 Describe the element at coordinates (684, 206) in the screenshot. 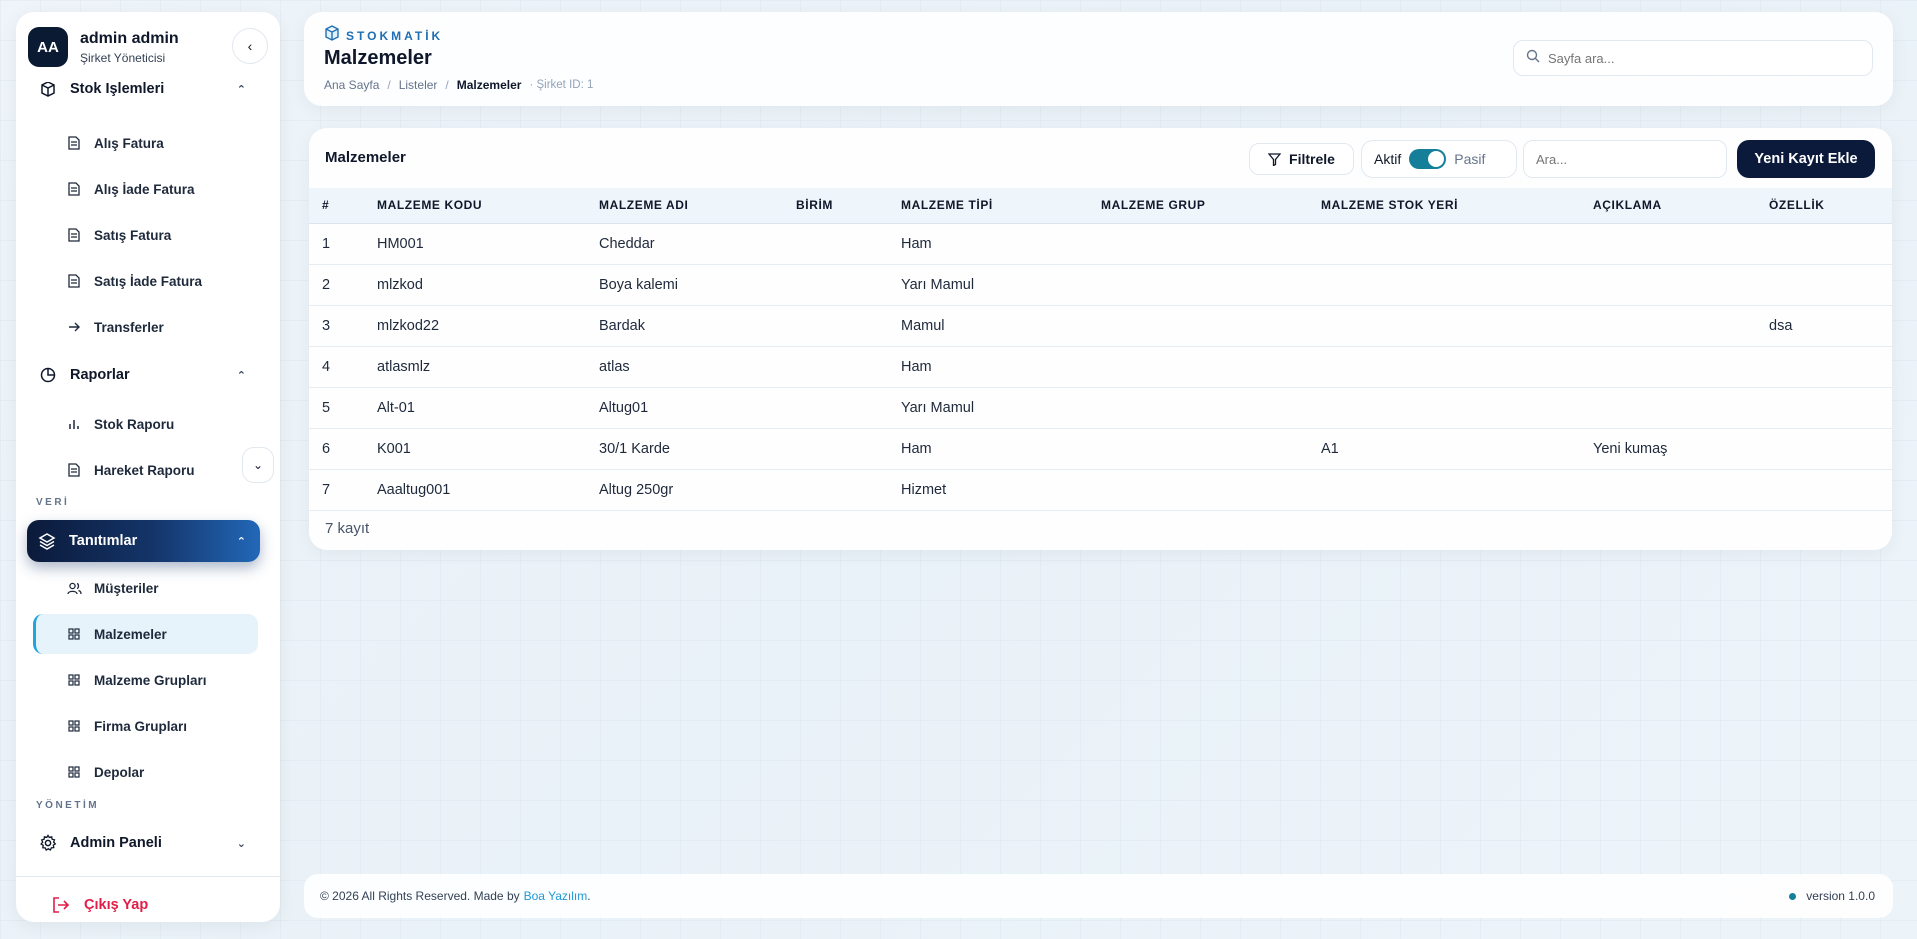

I see `column-header-name: MALZEME ADI` at that location.